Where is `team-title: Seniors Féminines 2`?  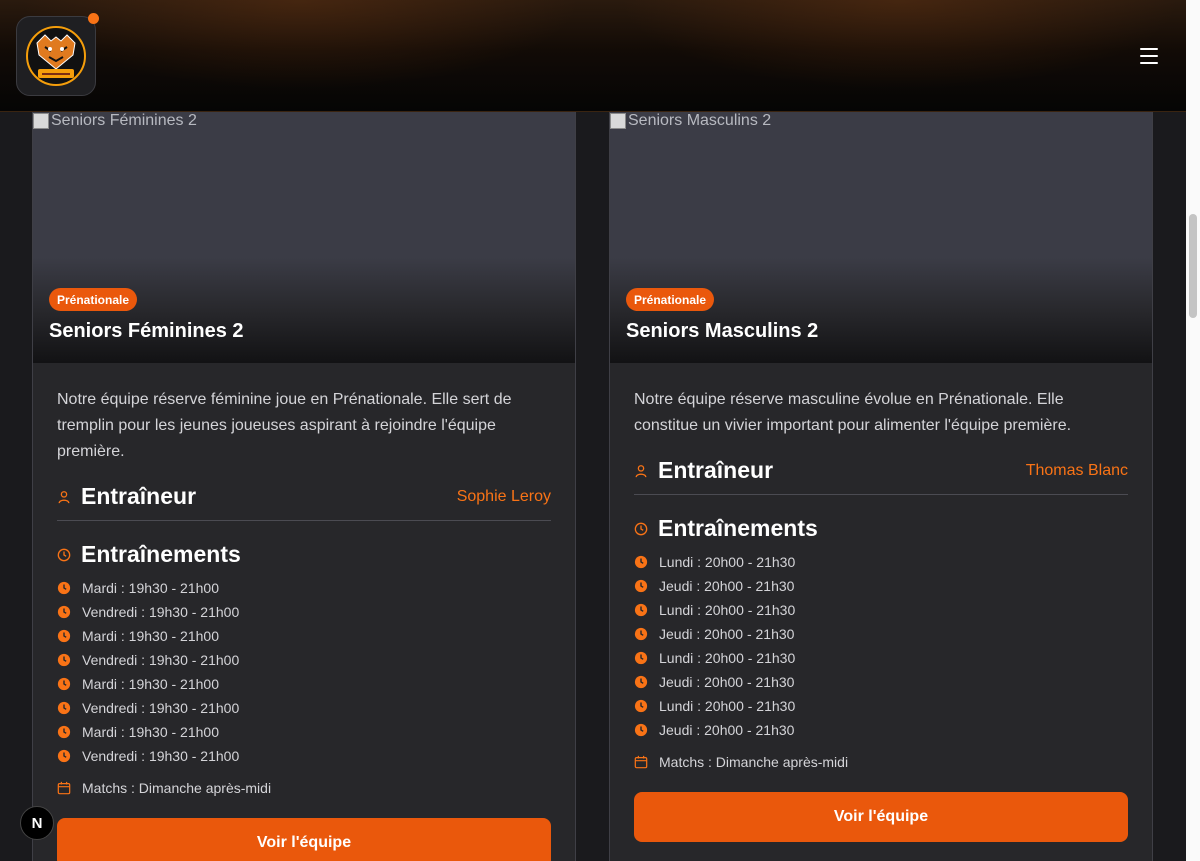 team-title: Seniors Féminines 2 is located at coordinates (146, 331).